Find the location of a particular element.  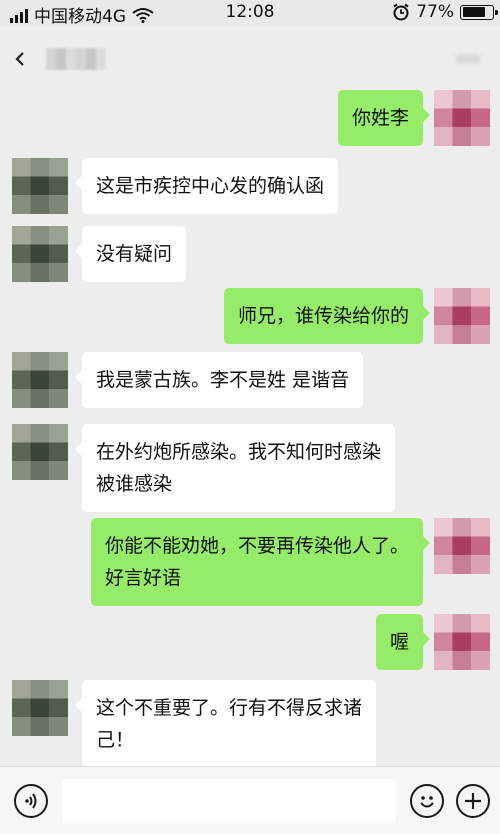

battery-percent: 77% is located at coordinates (435, 12).